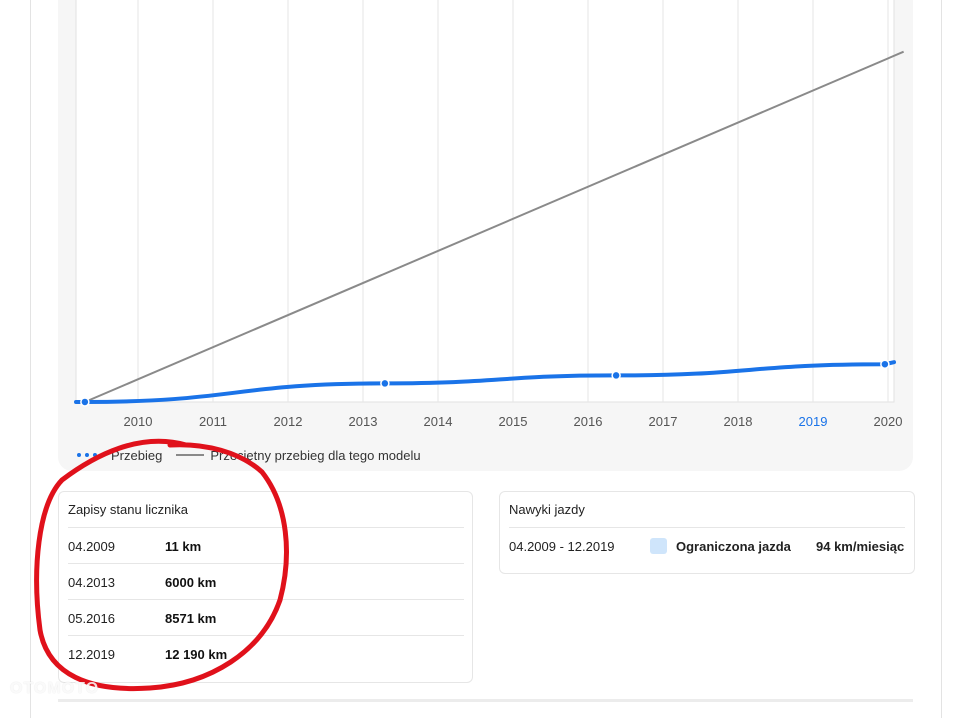 This screenshot has width=960, height=718. Describe the element at coordinates (860, 546) in the screenshot. I see `habit-rate: 94 km/miesiąc` at that location.